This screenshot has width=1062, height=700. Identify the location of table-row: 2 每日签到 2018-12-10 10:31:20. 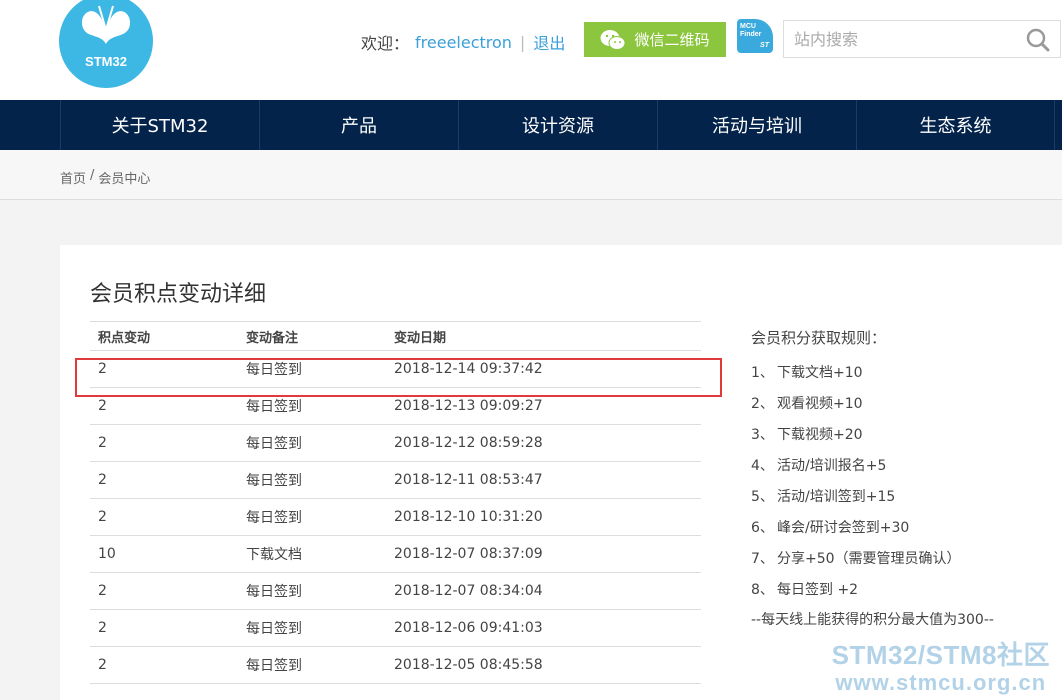
(395, 517).